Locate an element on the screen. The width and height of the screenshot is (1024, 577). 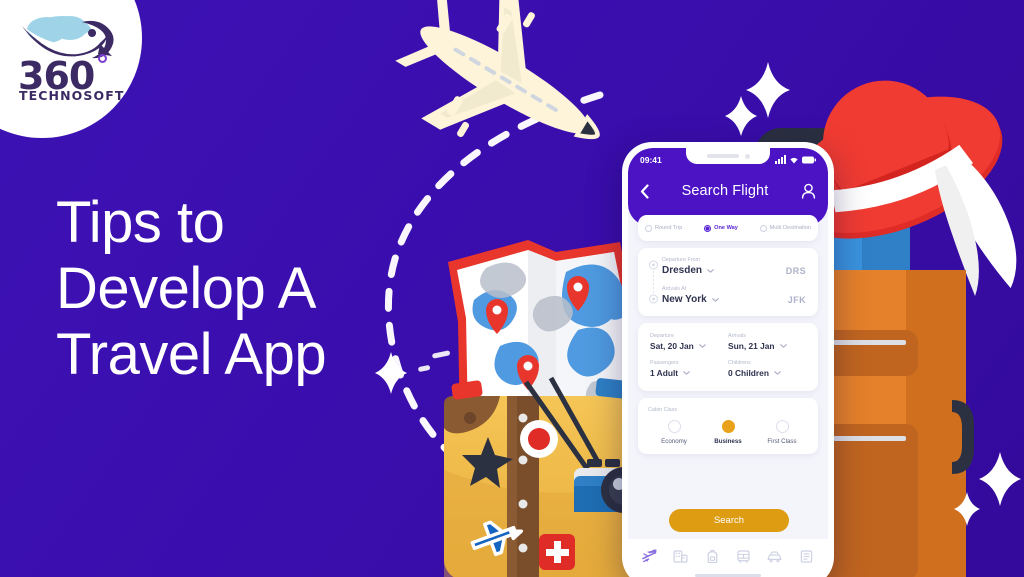
children-label: Childrens is located at coordinates (739, 363).